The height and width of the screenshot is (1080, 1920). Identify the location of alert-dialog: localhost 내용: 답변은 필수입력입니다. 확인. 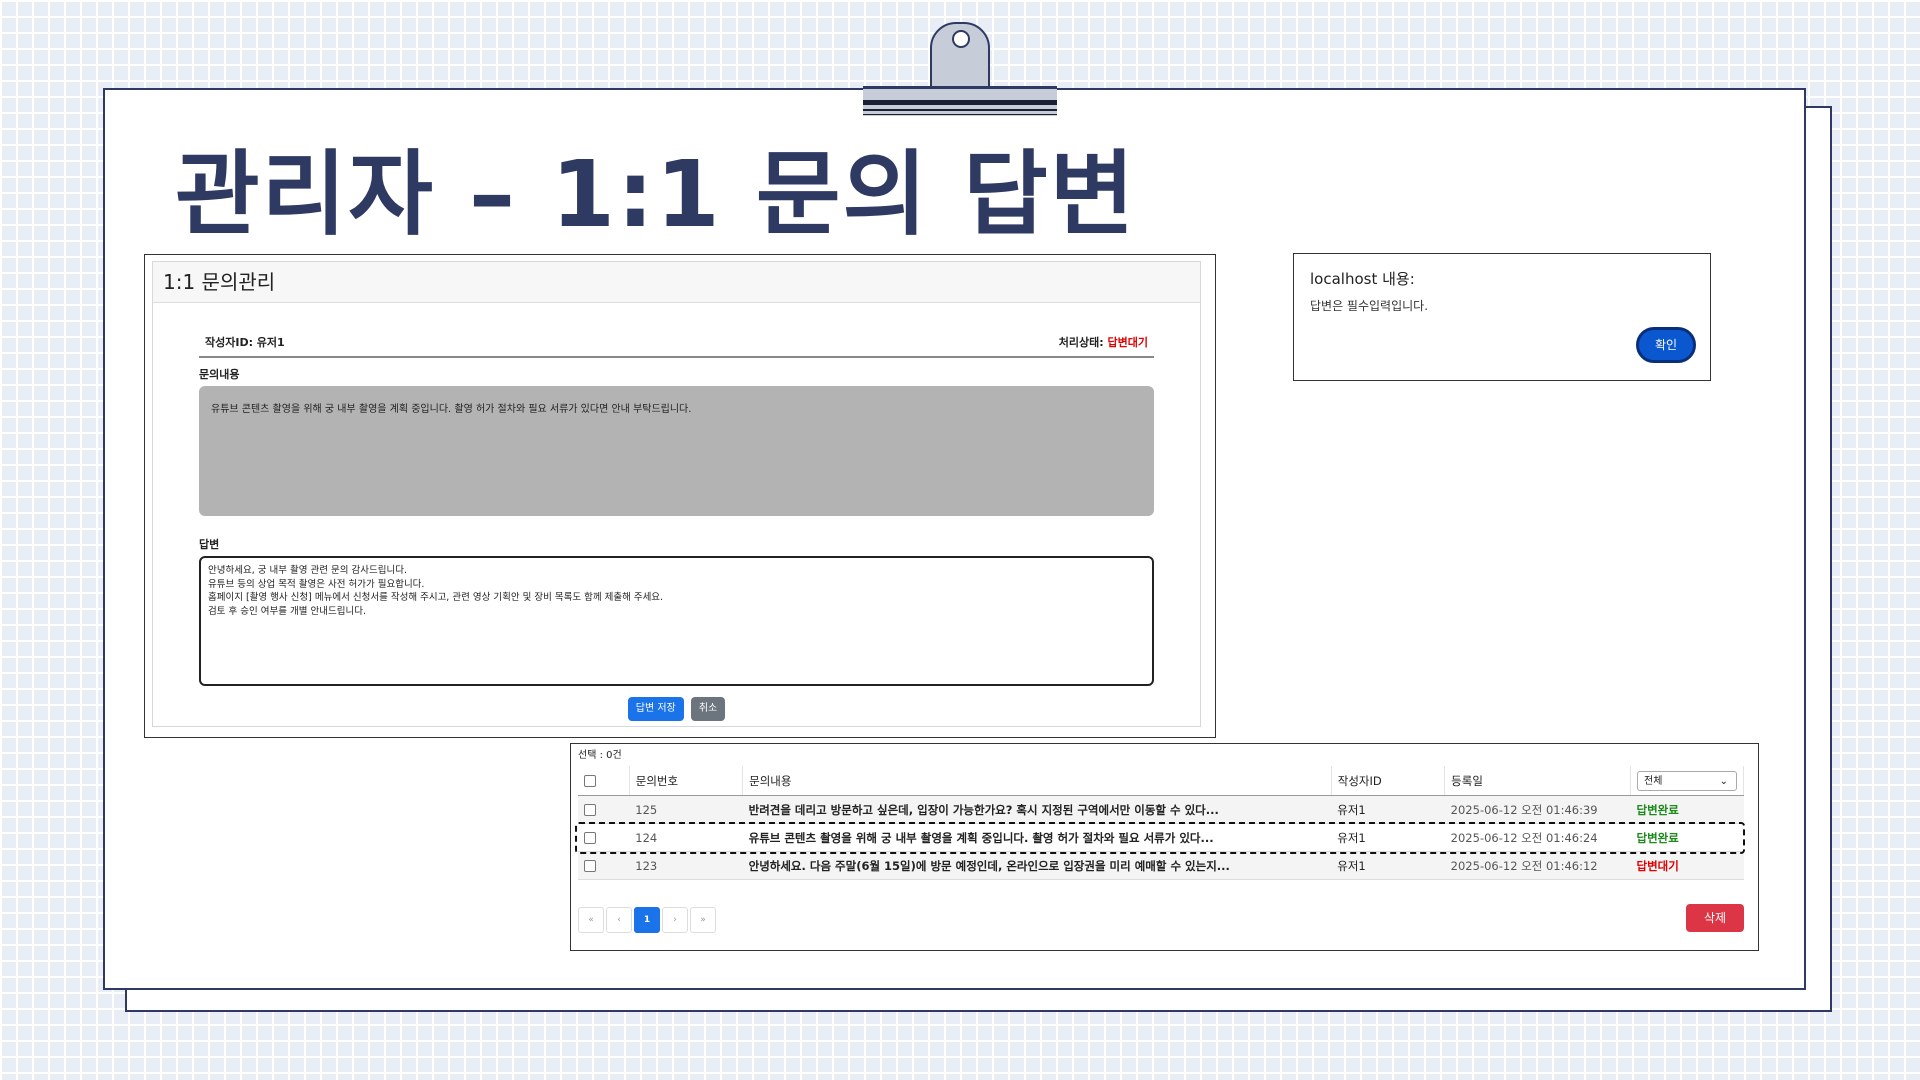
(1502, 317).